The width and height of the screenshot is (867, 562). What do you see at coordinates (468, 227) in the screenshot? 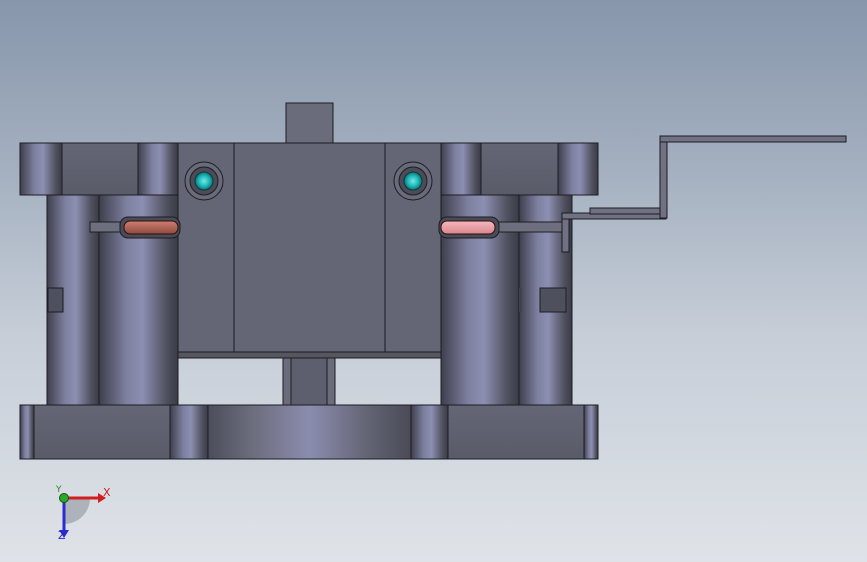
I see `right-stripper-pad` at bounding box center [468, 227].